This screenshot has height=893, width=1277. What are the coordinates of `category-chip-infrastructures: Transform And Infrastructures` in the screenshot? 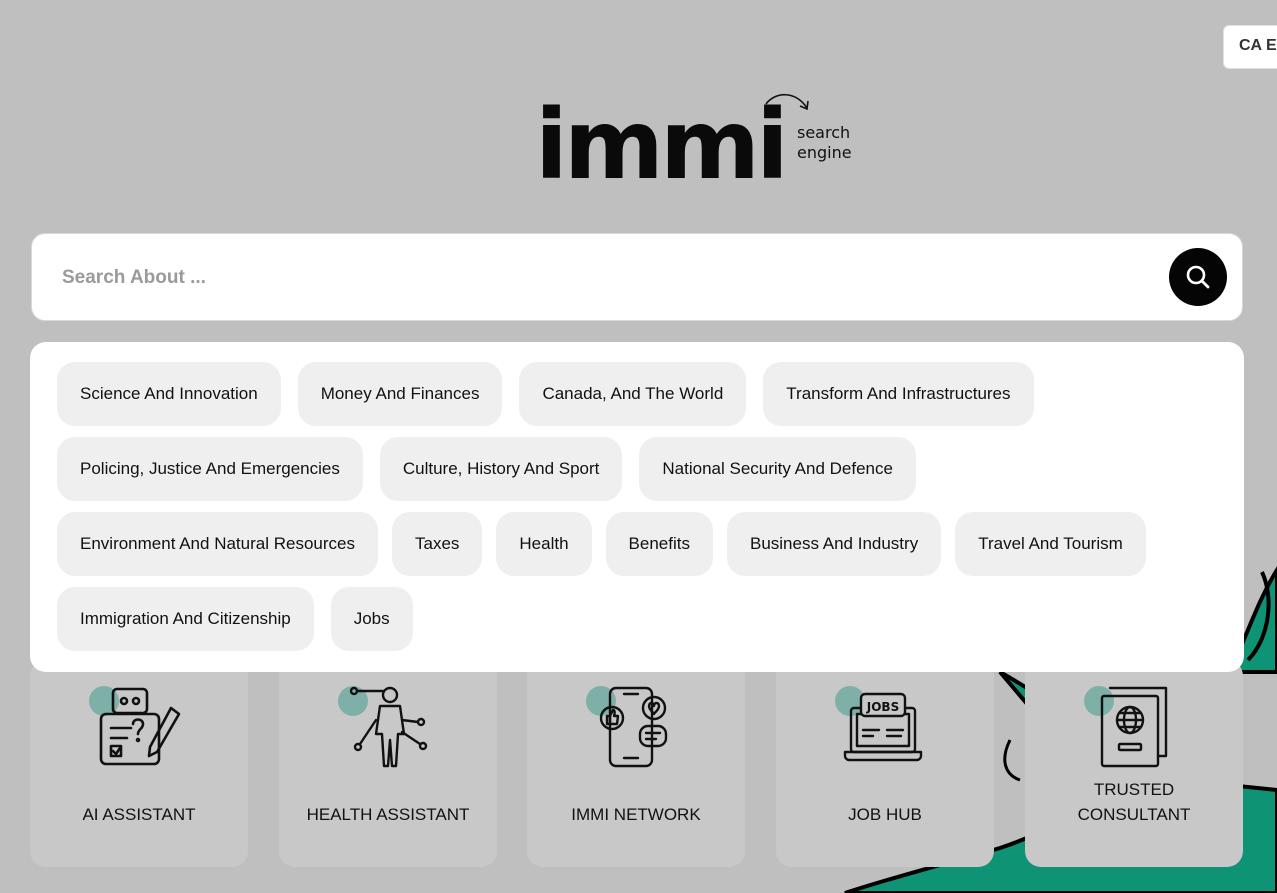 It's located at (898, 394).